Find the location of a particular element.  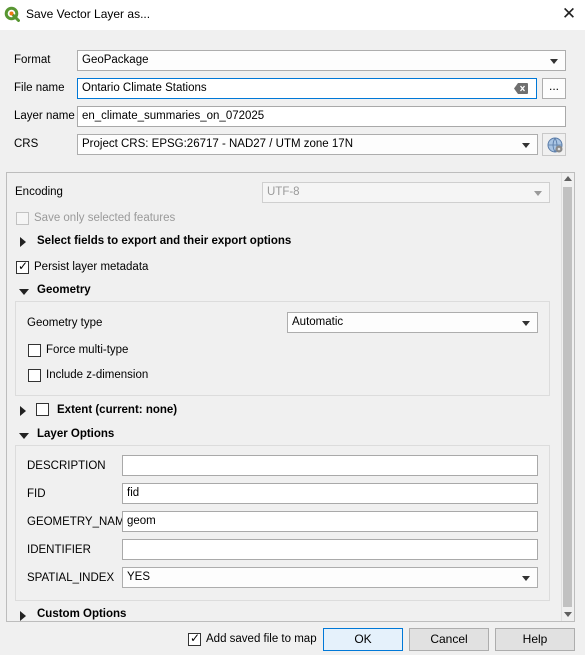

add-saved-file-checkbox is located at coordinates (194, 638).